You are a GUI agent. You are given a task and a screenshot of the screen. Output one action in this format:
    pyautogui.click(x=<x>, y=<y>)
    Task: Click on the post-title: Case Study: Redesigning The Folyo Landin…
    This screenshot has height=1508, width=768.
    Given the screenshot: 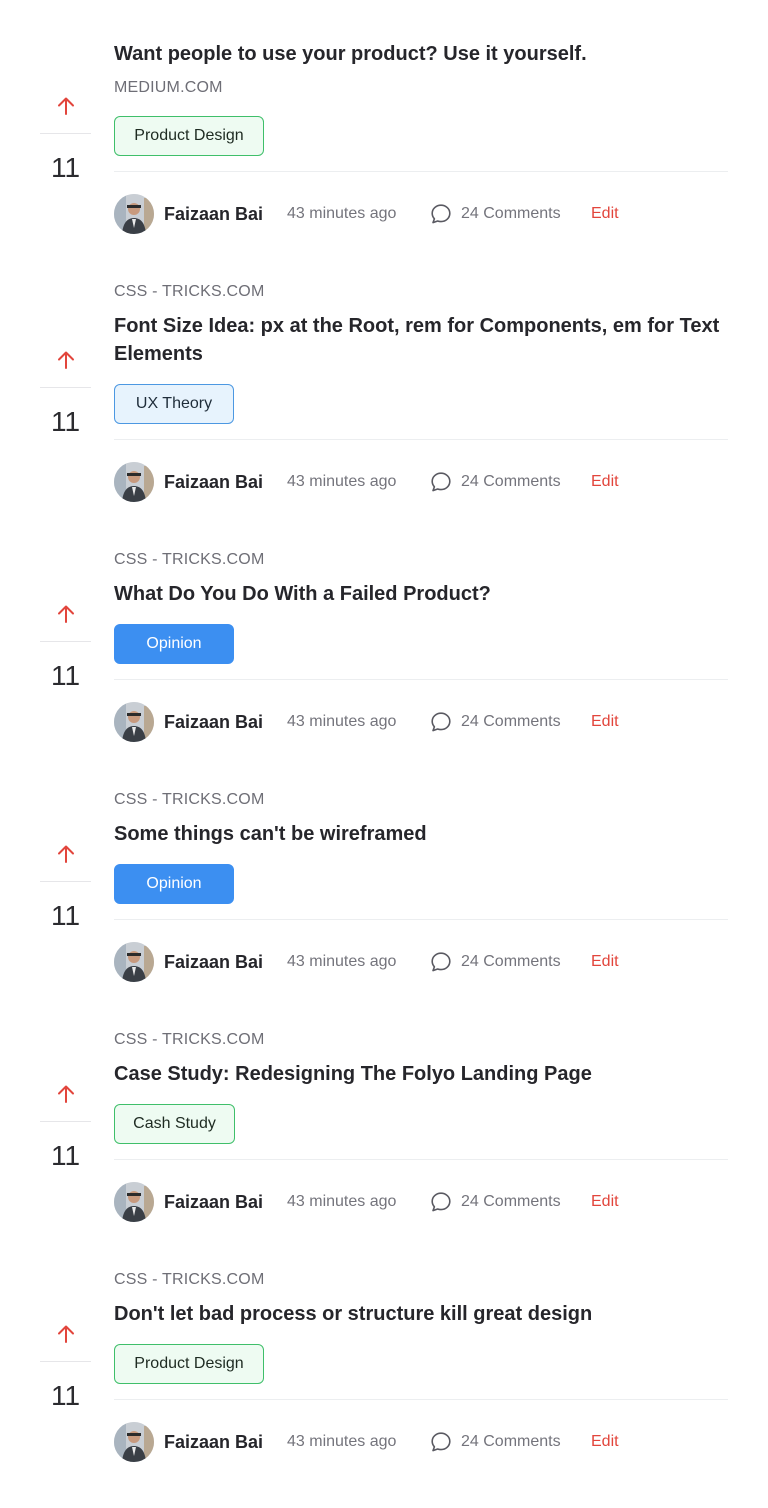 What is the action you would take?
    pyautogui.click(x=421, y=1074)
    